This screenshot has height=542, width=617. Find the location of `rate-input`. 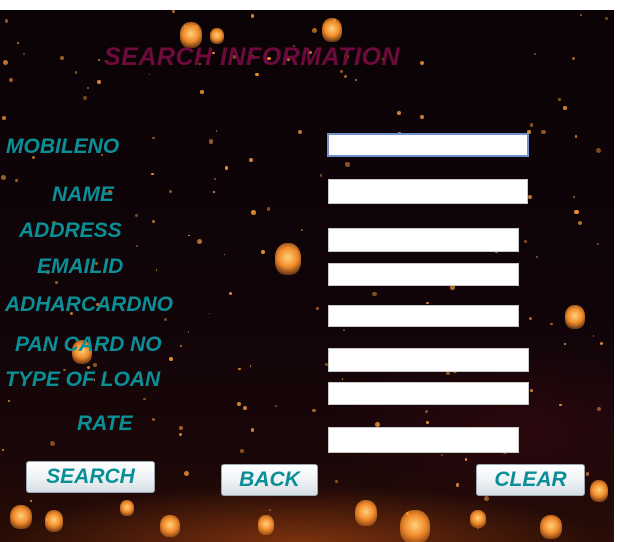

rate-input is located at coordinates (423, 440).